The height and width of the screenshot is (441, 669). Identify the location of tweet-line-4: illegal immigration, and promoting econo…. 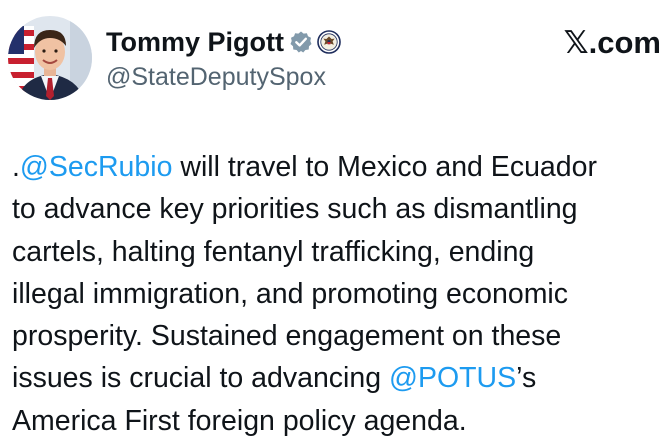
(290, 293).